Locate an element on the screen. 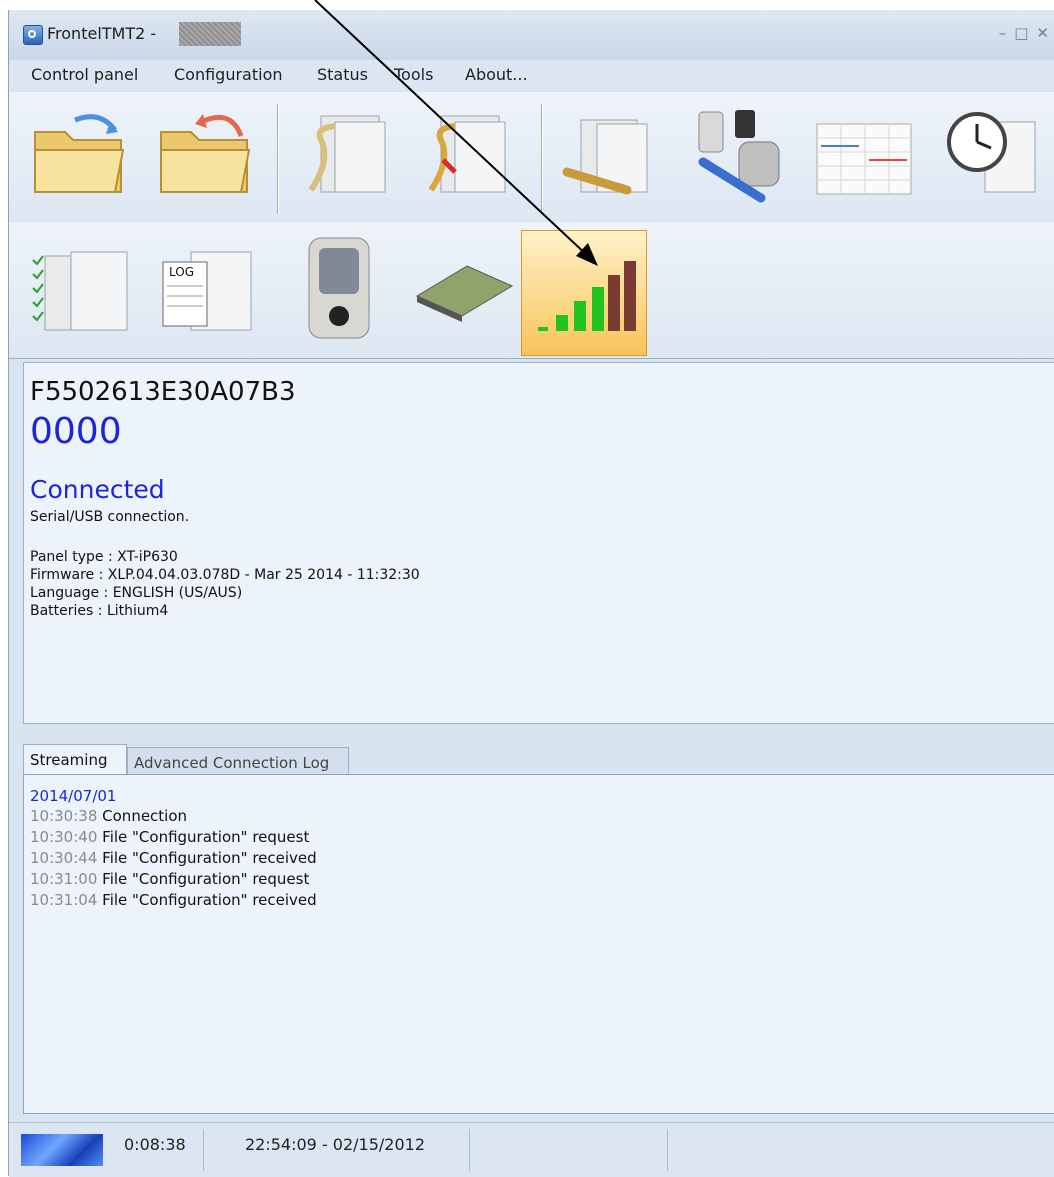 This screenshot has width=1054, height=1177. maximize-icon: □ is located at coordinates (1021, 33).